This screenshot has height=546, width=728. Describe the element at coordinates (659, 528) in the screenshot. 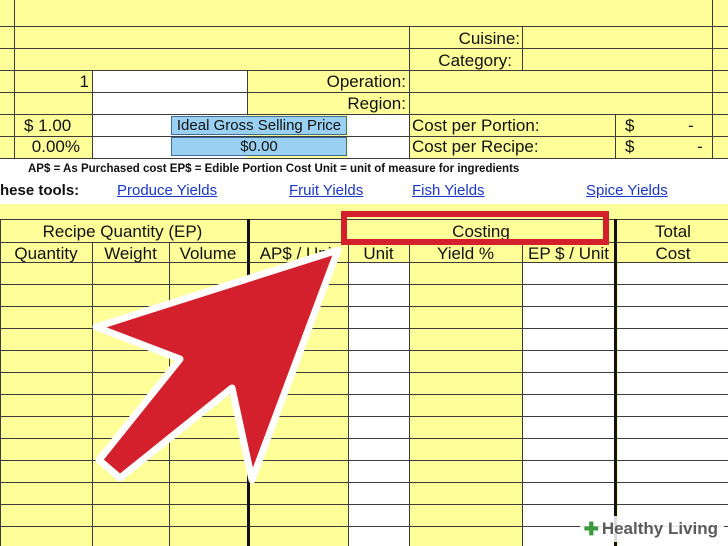

I see `watermark-text: Healthy Living` at that location.